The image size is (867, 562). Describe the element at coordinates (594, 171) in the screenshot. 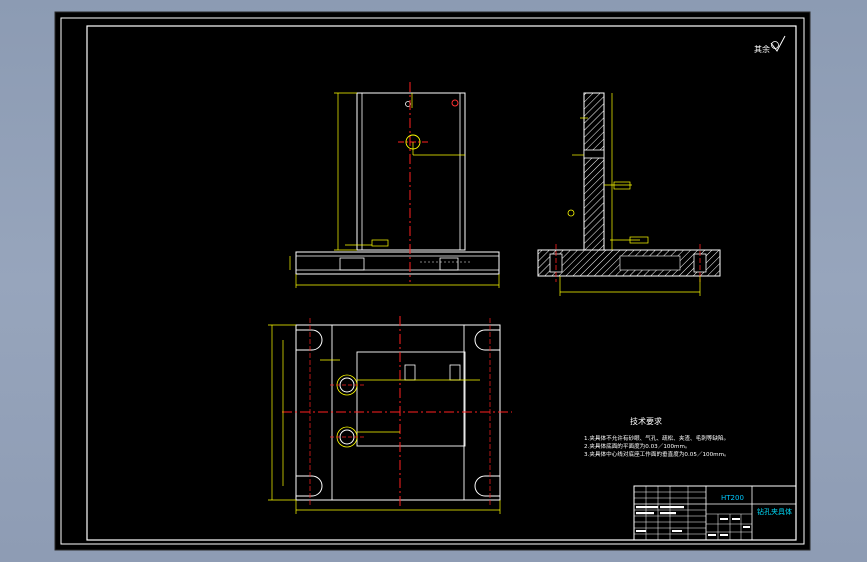

I see `side-view-hatched-web` at that location.